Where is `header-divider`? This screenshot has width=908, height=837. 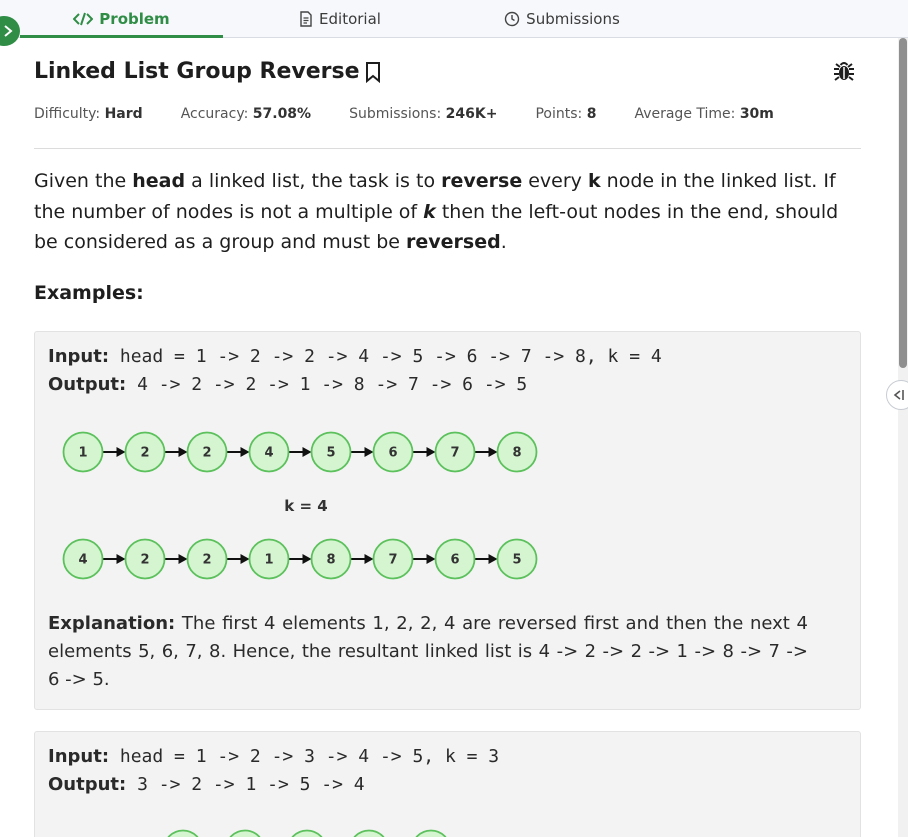
header-divider is located at coordinates (447, 148).